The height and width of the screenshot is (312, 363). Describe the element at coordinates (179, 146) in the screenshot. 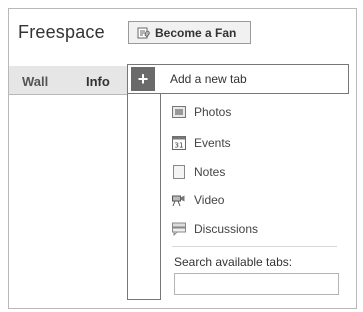

I see `svg-text: 31` at that location.